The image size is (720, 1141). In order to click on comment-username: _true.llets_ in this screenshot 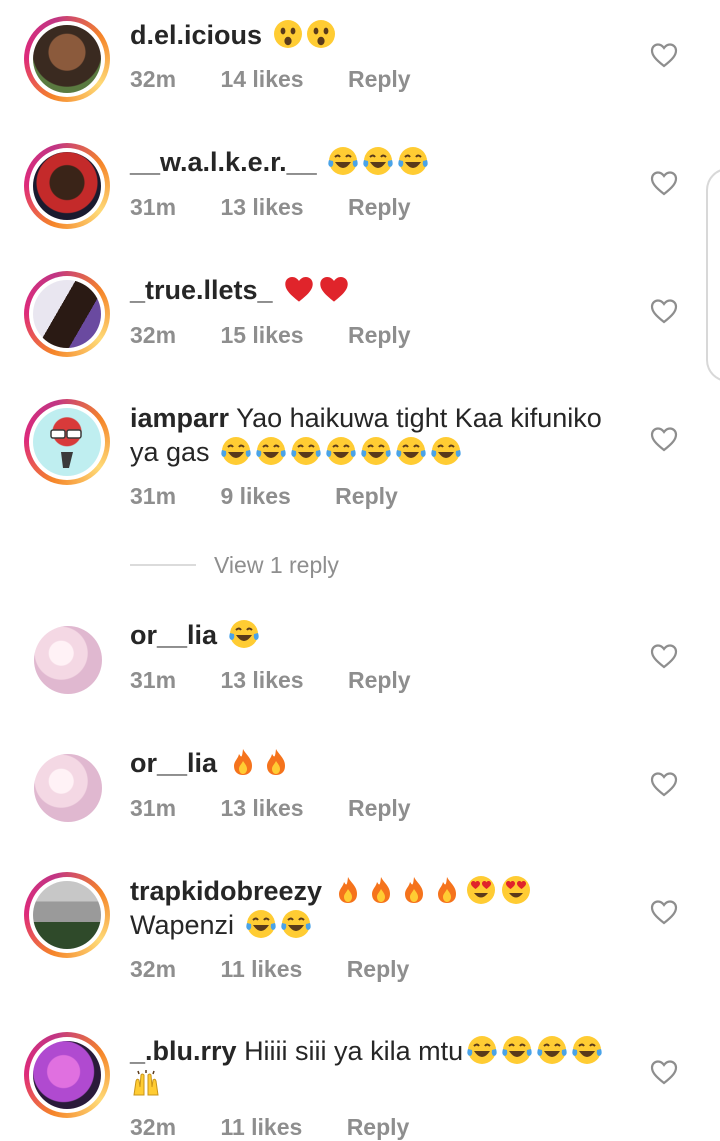, I will do `click(201, 290)`.